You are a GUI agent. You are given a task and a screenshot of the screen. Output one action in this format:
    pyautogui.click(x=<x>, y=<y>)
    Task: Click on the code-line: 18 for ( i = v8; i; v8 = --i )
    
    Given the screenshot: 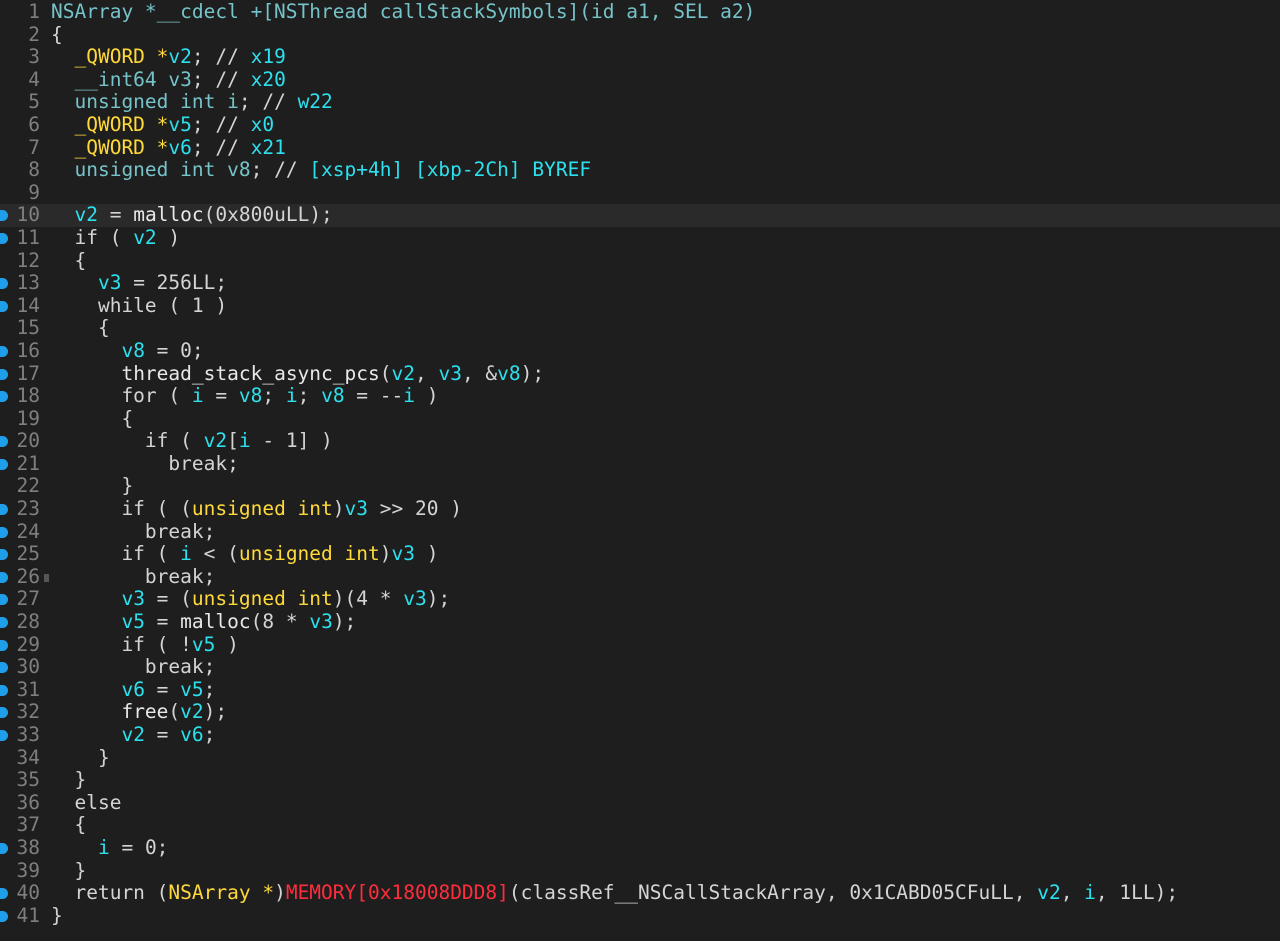 What is the action you would take?
    pyautogui.click(x=640, y=396)
    